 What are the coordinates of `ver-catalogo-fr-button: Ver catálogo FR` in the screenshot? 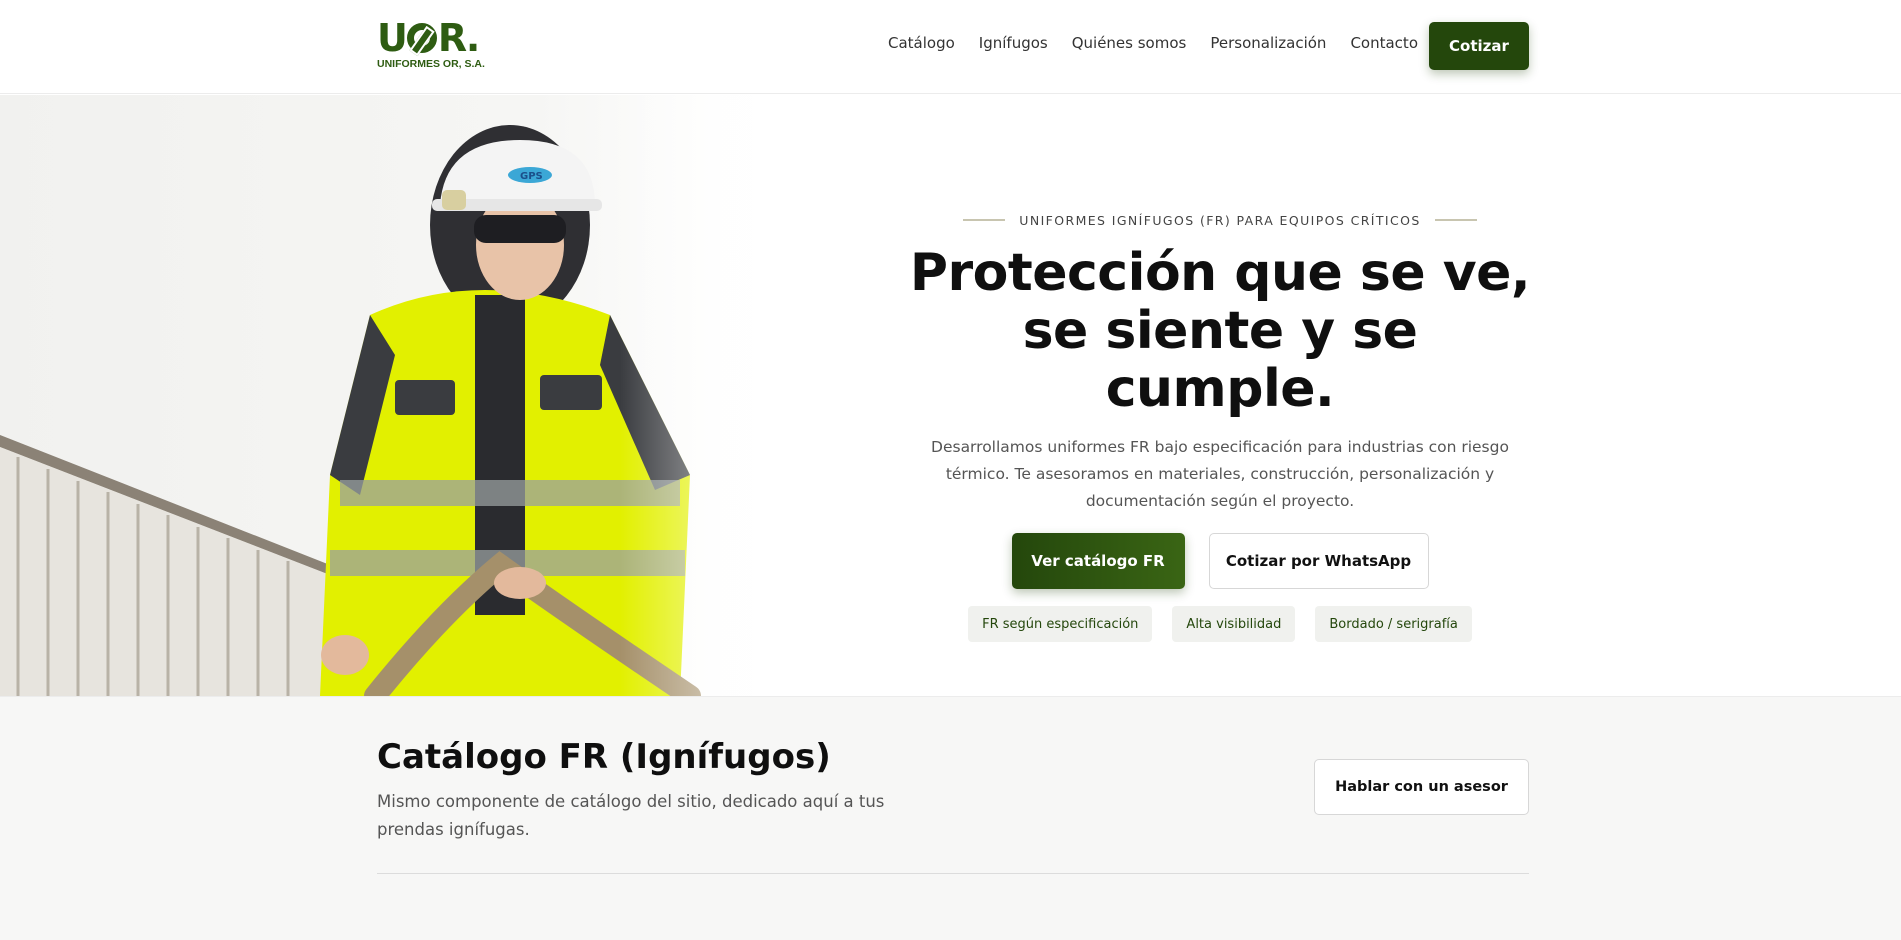 It's located at (1098, 561).